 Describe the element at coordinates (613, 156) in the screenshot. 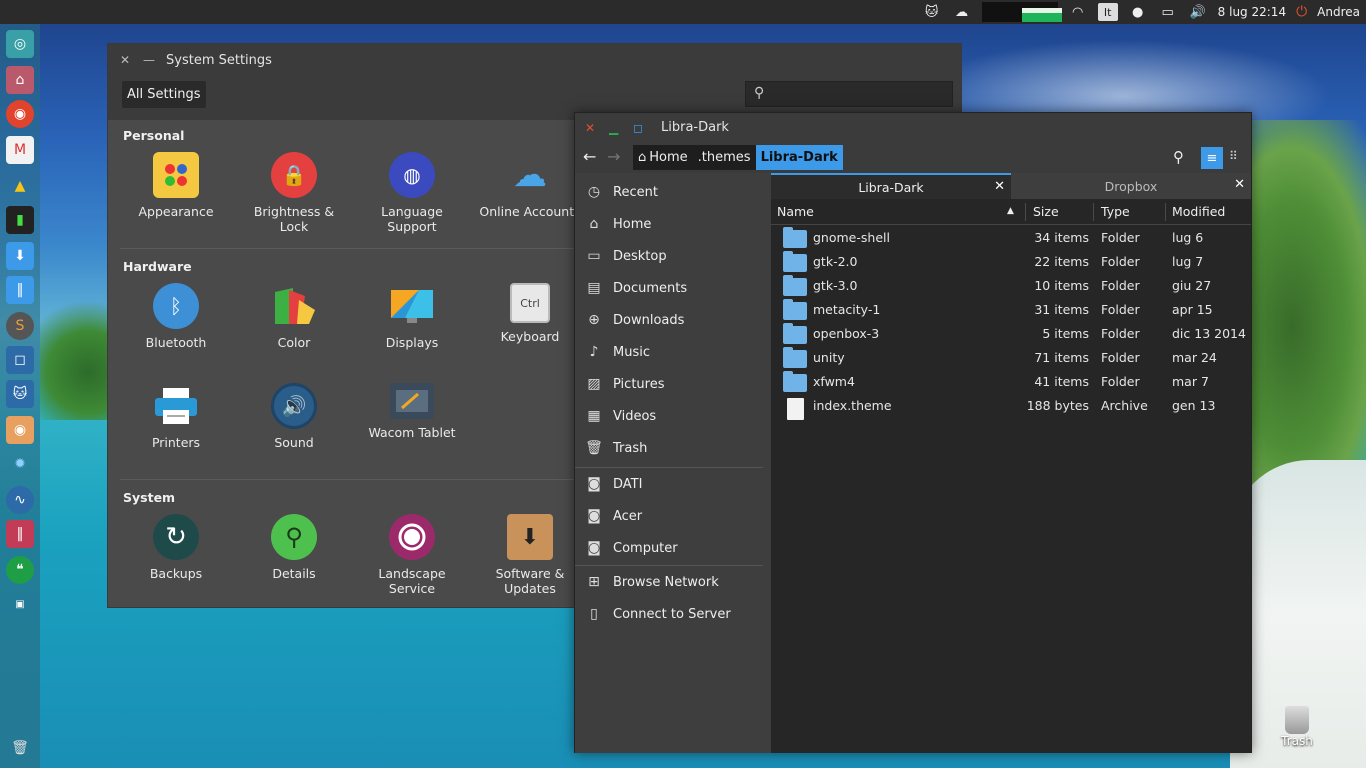

I see `forward-icon: →` at that location.